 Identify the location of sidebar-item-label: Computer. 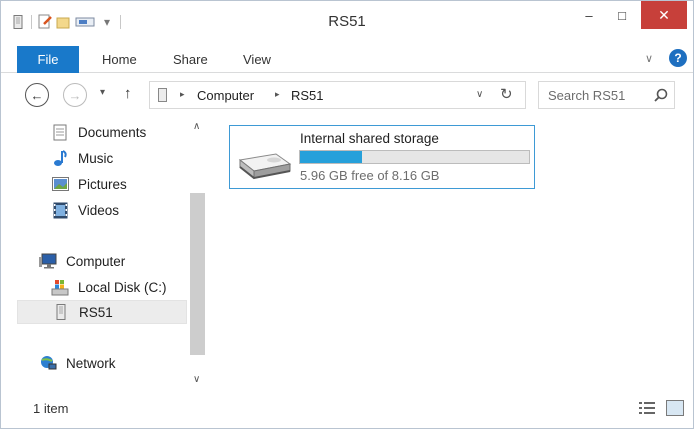
(96, 261).